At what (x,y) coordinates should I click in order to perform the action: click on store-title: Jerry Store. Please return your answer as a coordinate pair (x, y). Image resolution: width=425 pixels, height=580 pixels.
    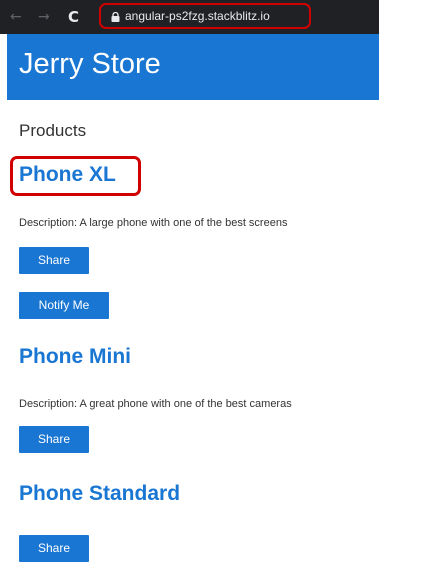
    Looking at the image, I should click on (90, 64).